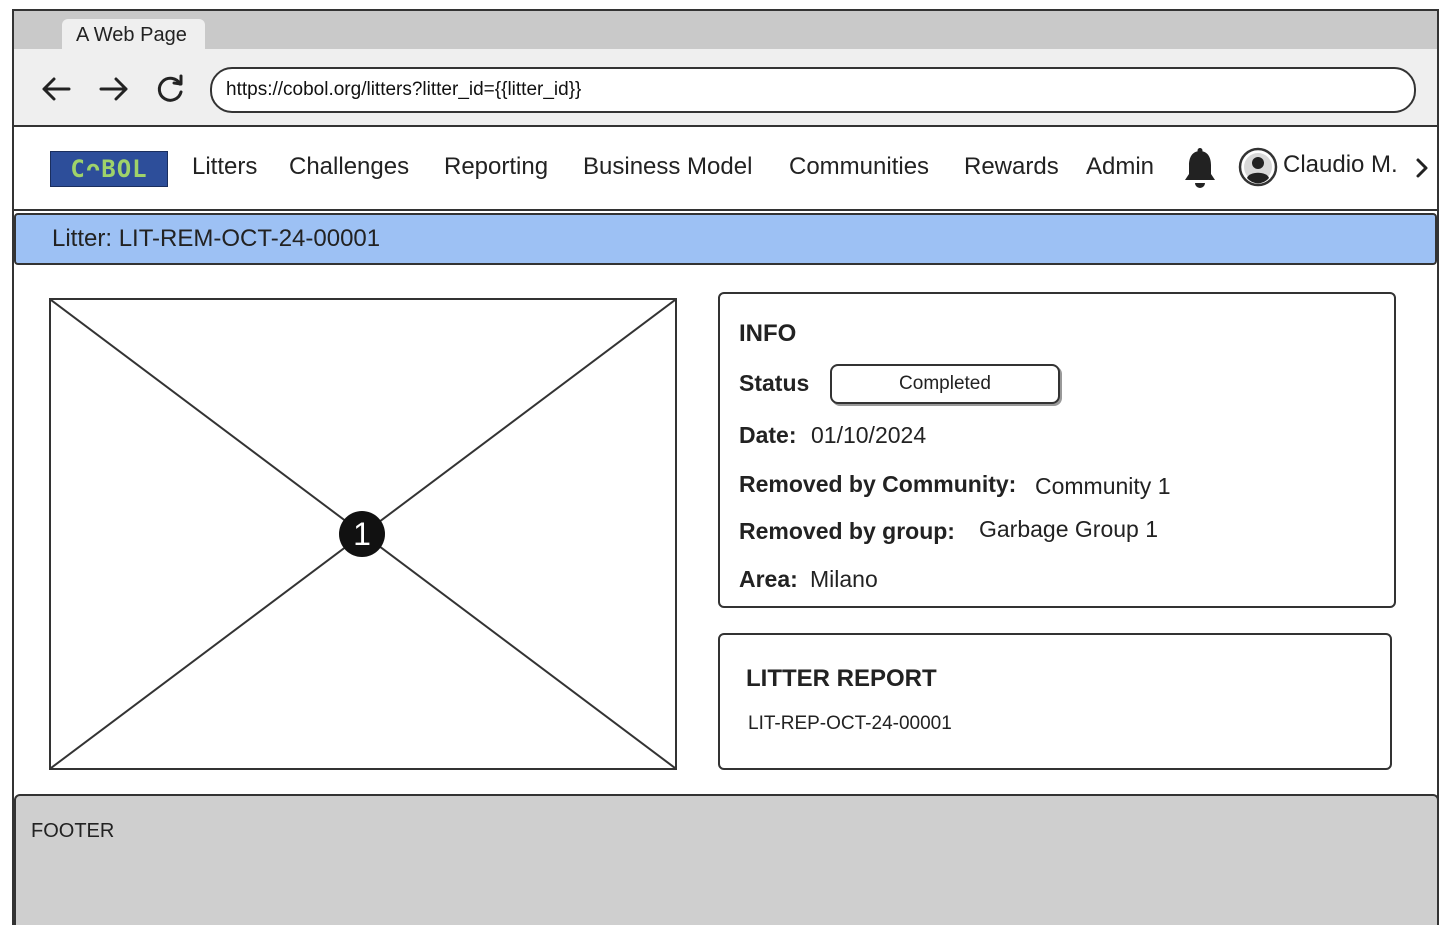 The width and height of the screenshot is (1443, 925). What do you see at coordinates (859, 167) in the screenshot?
I see `nav-item-communities: Communities` at bounding box center [859, 167].